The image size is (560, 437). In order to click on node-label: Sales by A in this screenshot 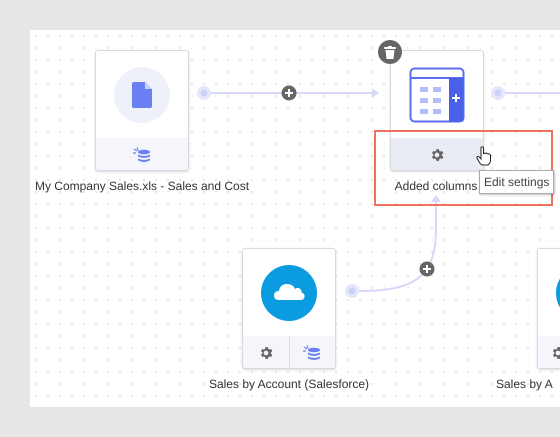, I will do `click(524, 384)`.